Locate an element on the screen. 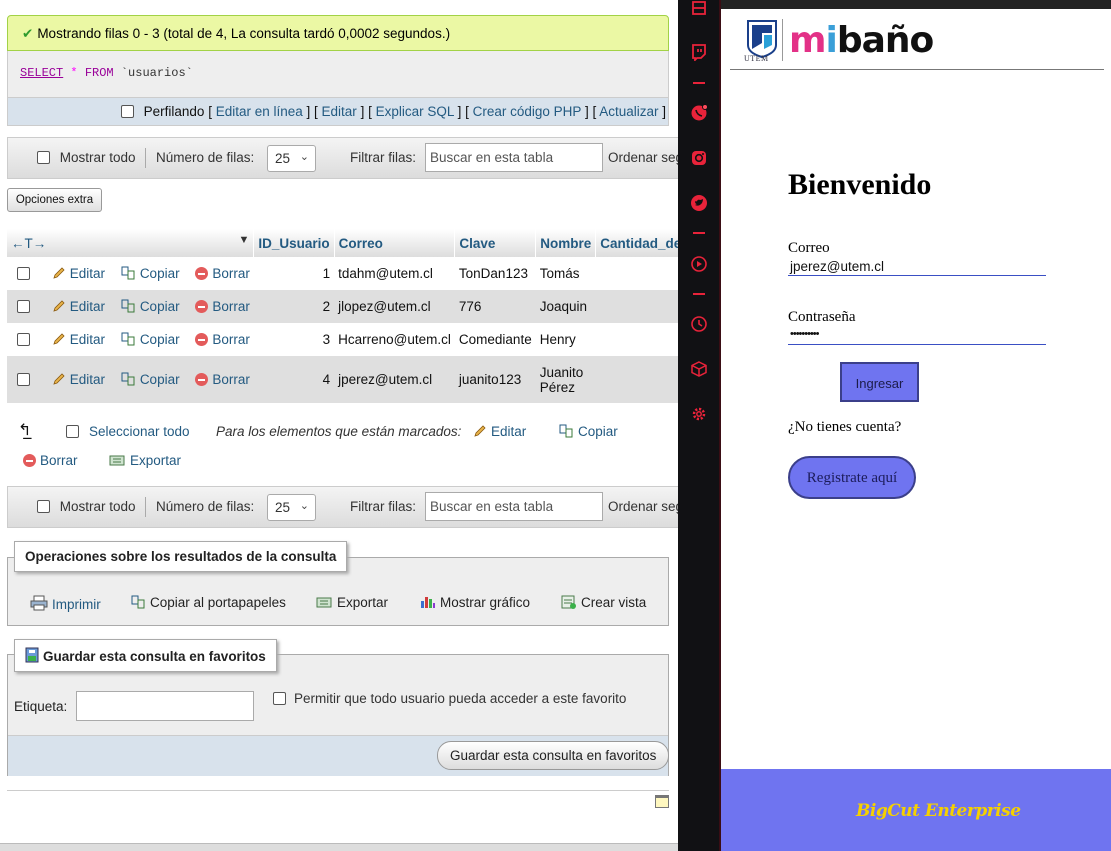 This screenshot has height=851, width=1111. share-bookmark-checkbox is located at coordinates (279, 698).